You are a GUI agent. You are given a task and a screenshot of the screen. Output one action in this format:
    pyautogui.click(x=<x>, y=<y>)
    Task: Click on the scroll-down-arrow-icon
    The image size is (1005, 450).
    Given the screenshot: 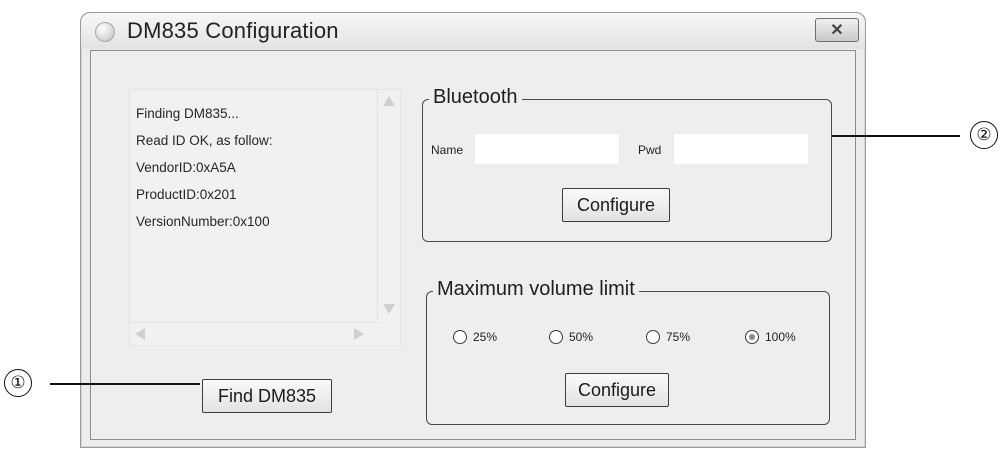 What is the action you would take?
    pyautogui.click(x=389, y=309)
    